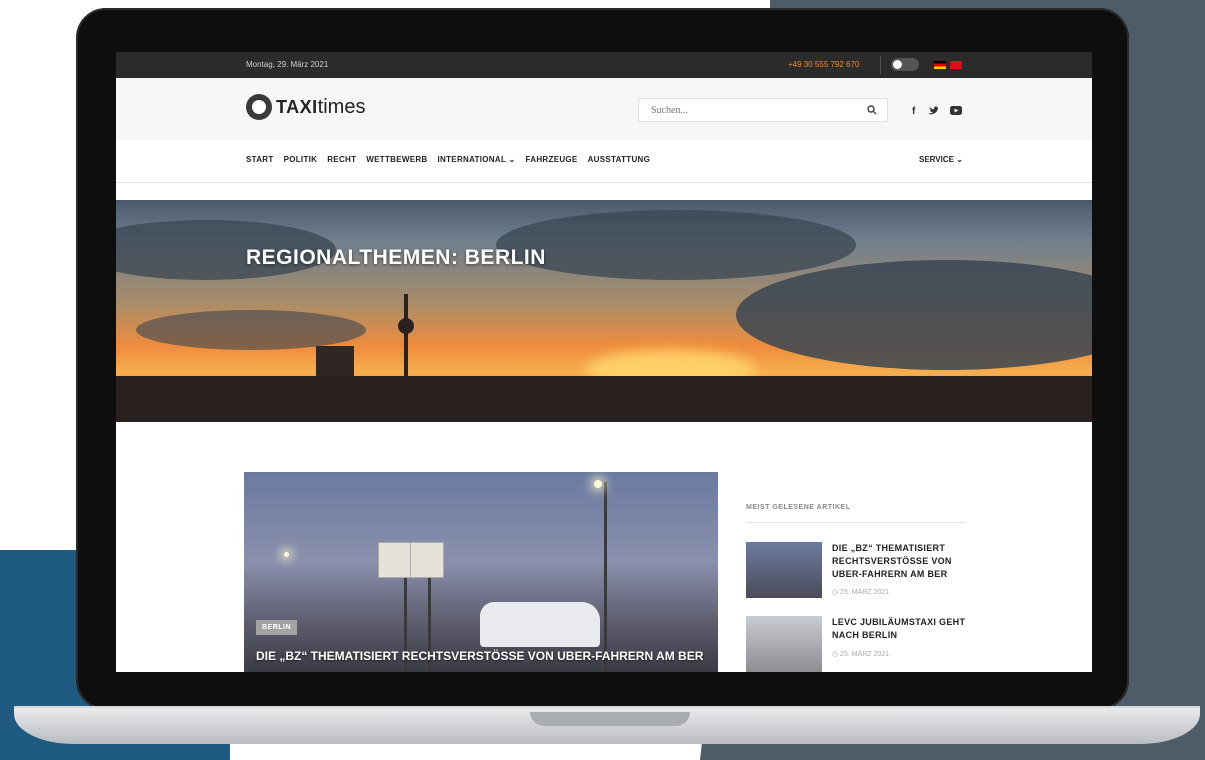 This screenshot has width=1205, height=760. I want to click on nav-item-start: START, so click(260, 159).